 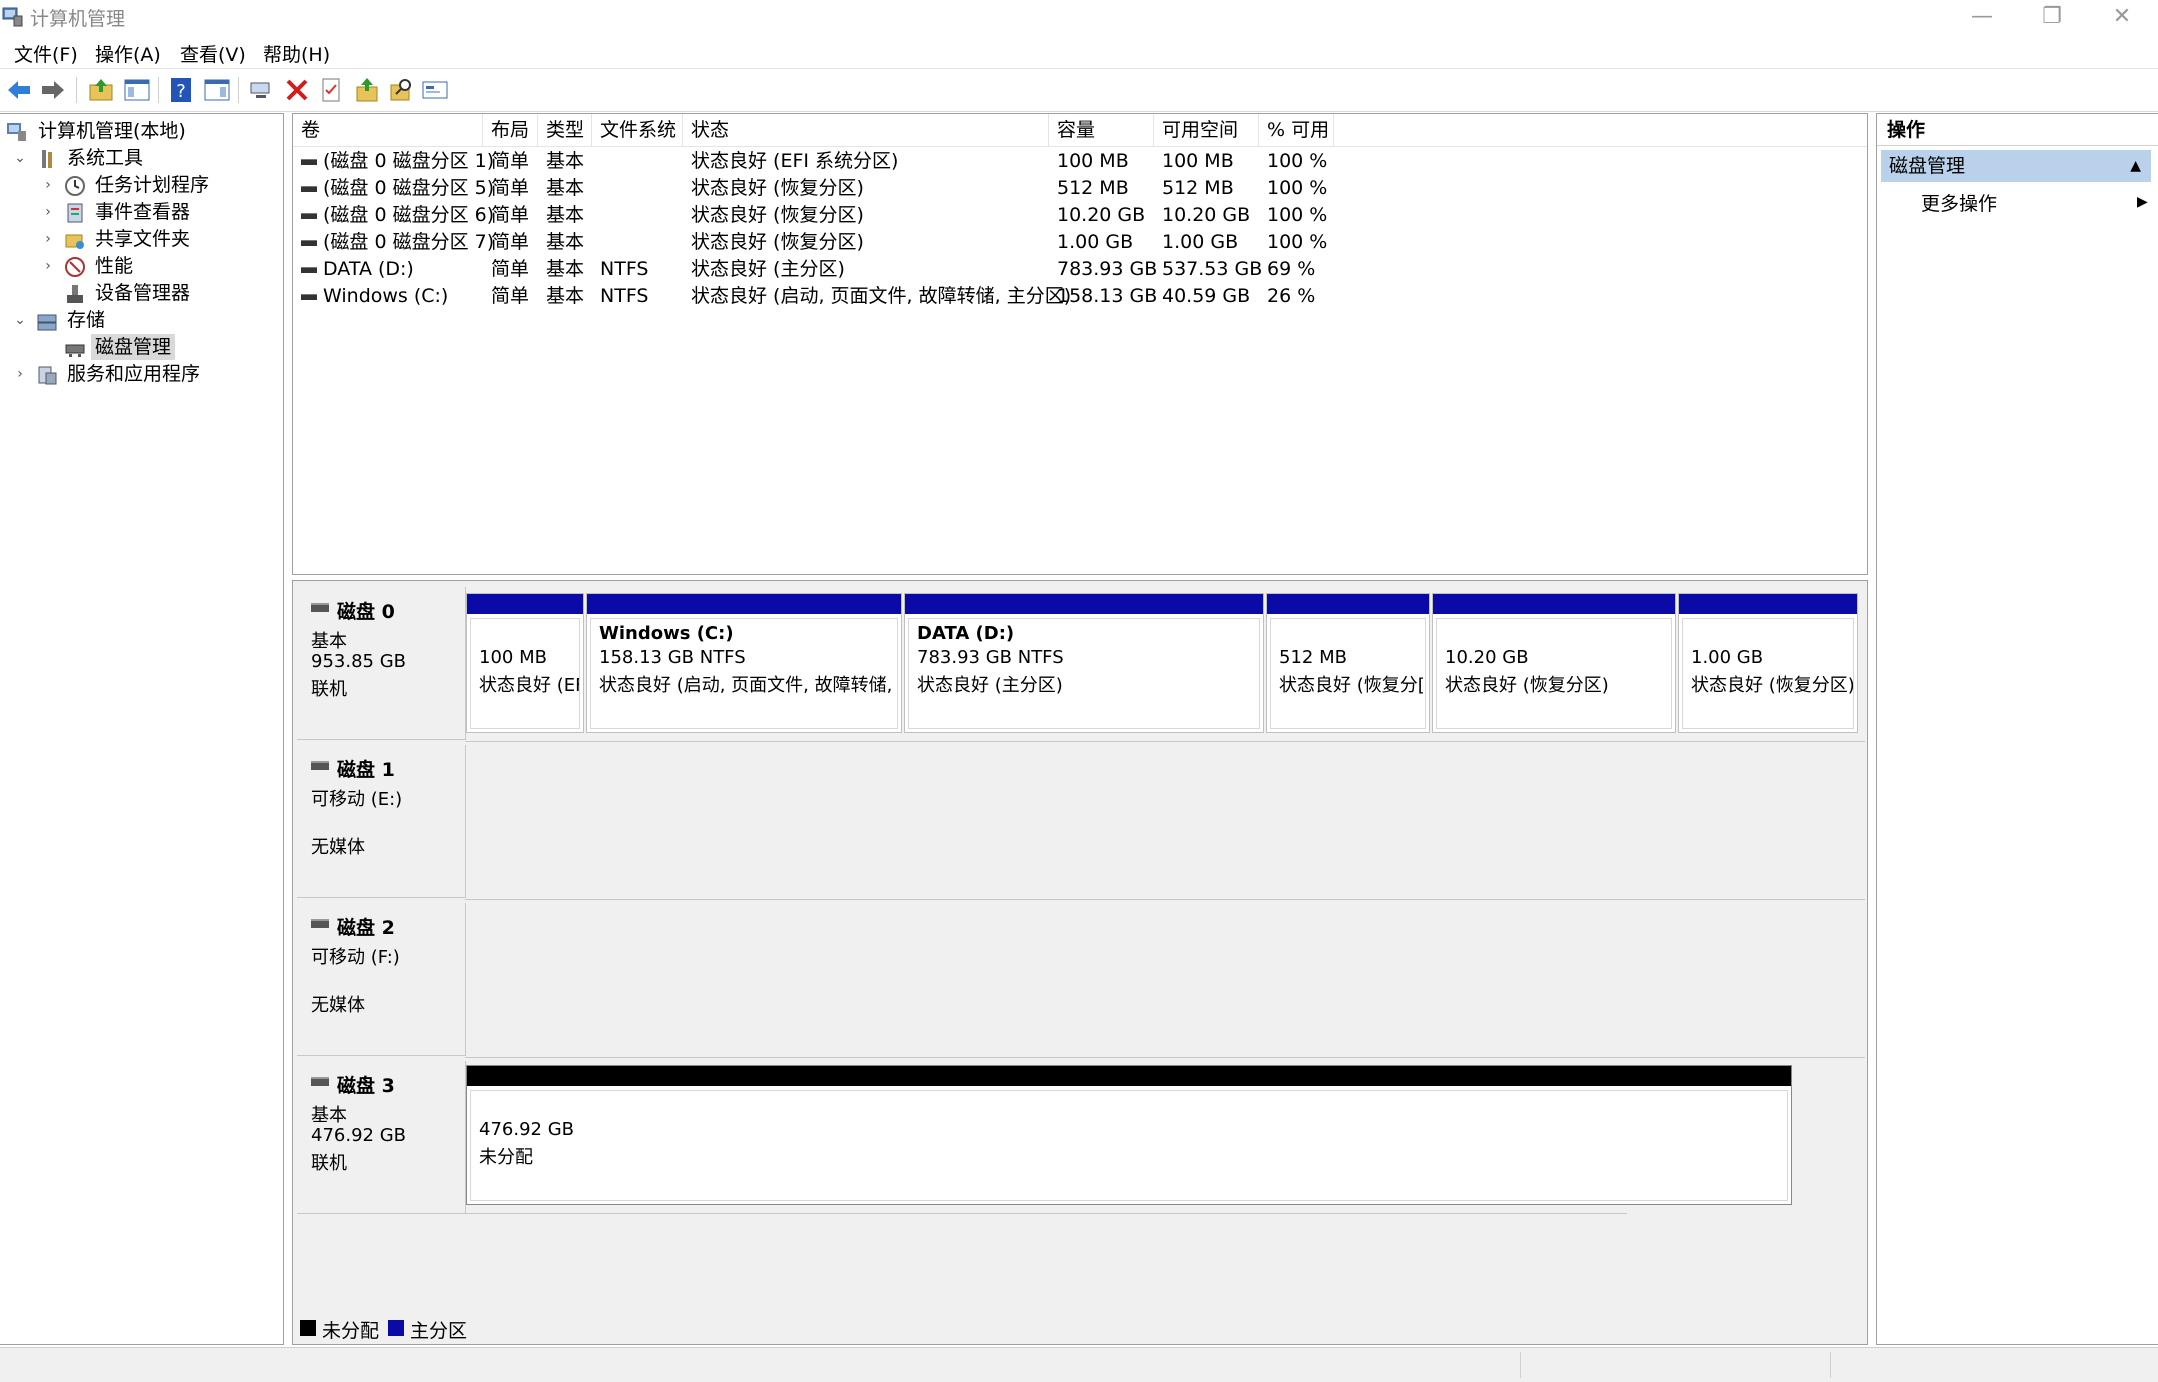 I want to click on storage-icon, so click(x=47, y=322).